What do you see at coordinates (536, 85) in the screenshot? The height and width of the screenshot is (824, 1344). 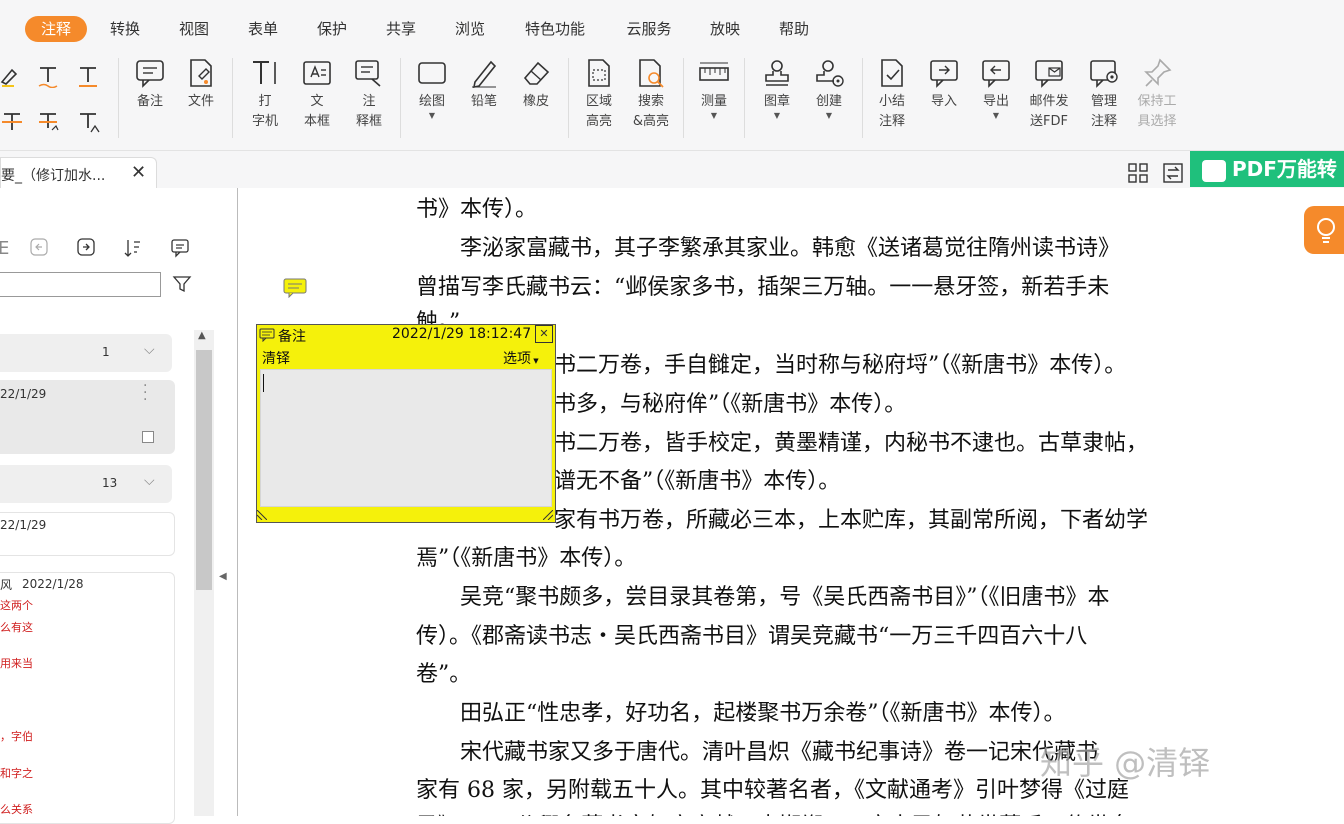 I see `eraser-button: 橡皮` at bounding box center [536, 85].